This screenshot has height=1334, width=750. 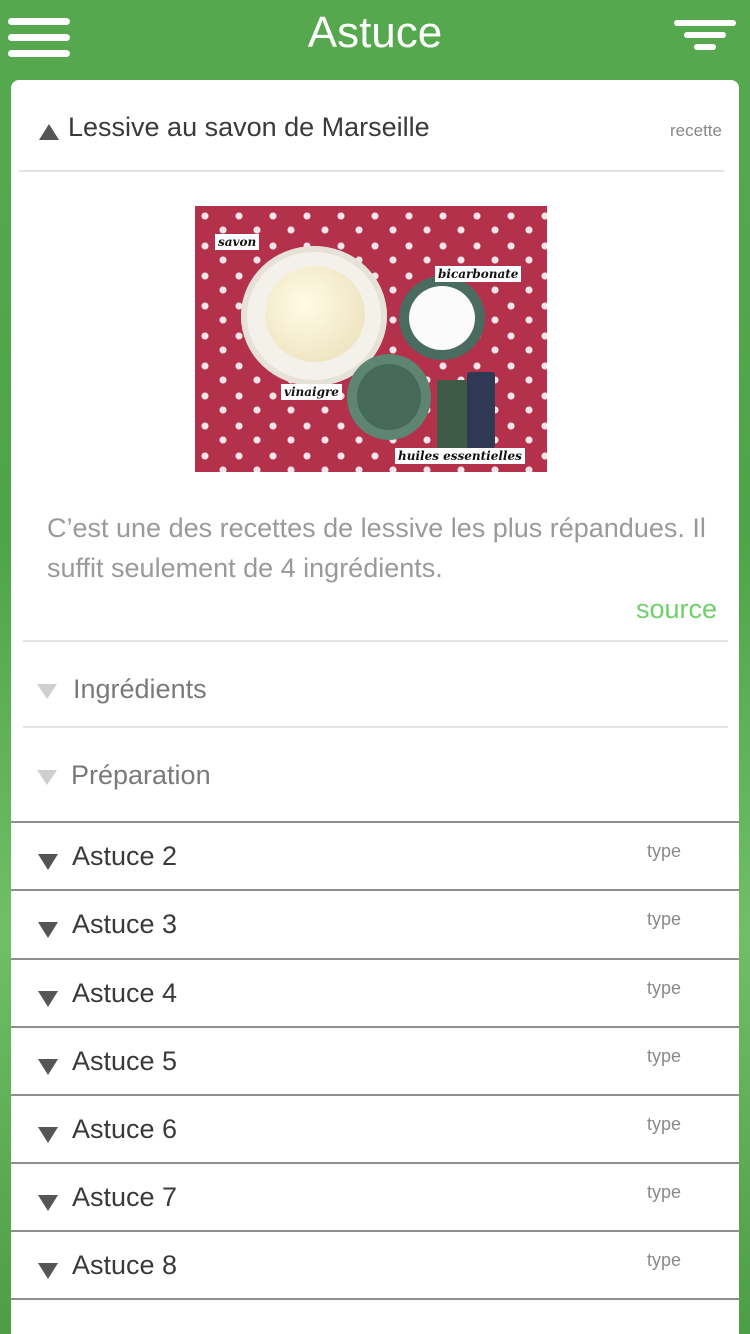 What do you see at coordinates (389, 397) in the screenshot?
I see `vinegar-liquid` at bounding box center [389, 397].